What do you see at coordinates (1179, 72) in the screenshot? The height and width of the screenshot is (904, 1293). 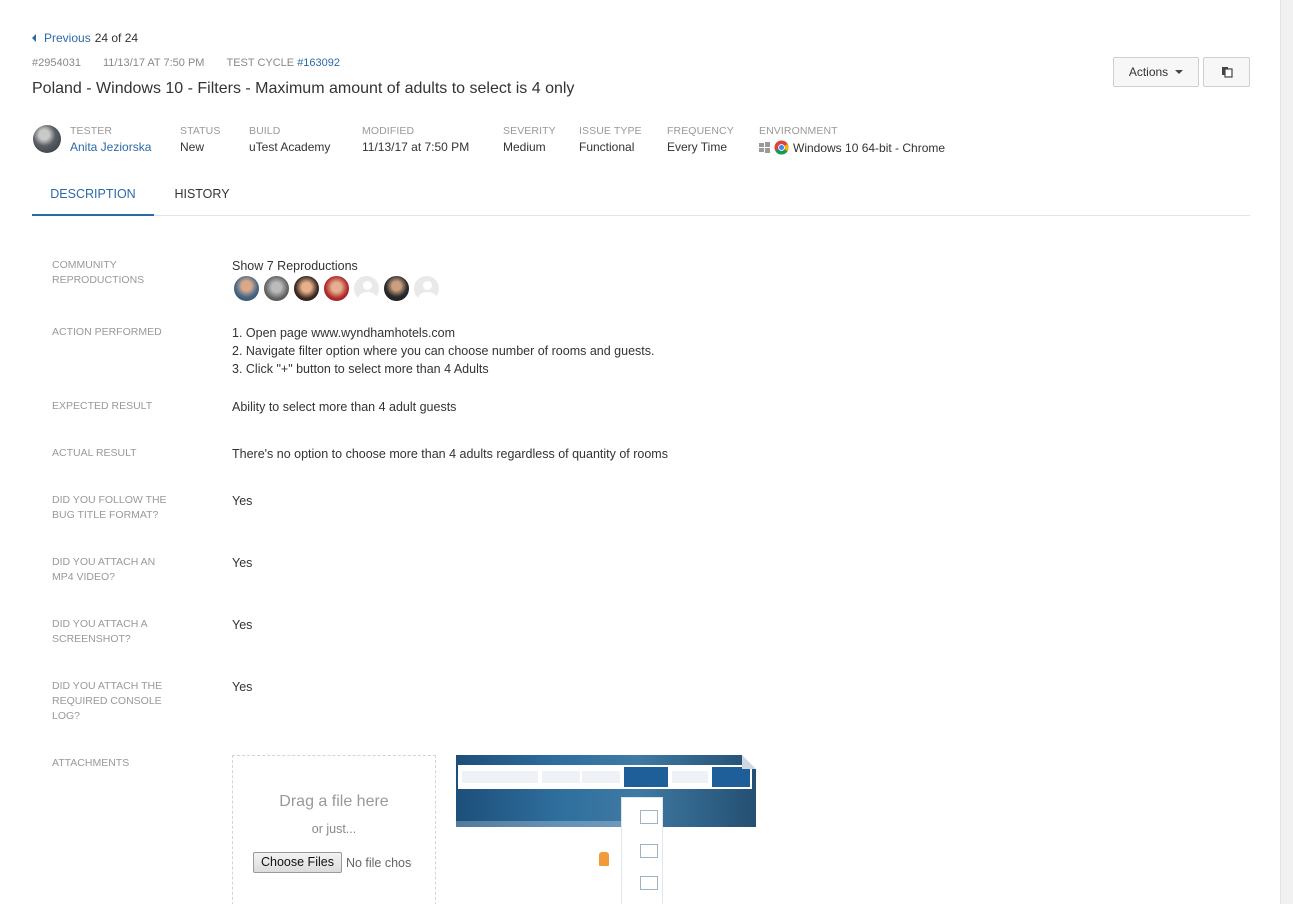 I see `caret-down-icon` at bounding box center [1179, 72].